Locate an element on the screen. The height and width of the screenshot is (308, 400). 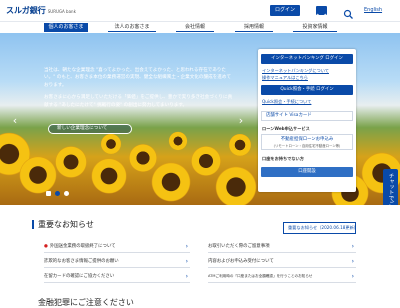
nav-item-personal: 個人のお客さま is located at coordinates (66, 27).